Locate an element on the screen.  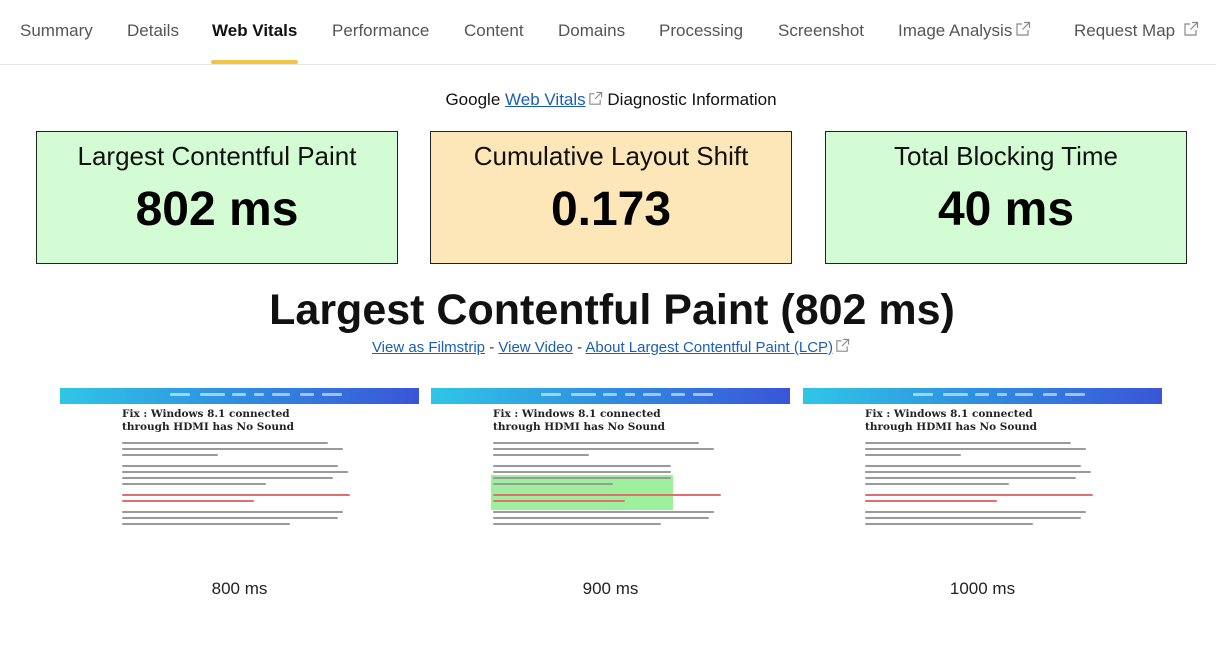
tab-content: Content is located at coordinates (494, 31).